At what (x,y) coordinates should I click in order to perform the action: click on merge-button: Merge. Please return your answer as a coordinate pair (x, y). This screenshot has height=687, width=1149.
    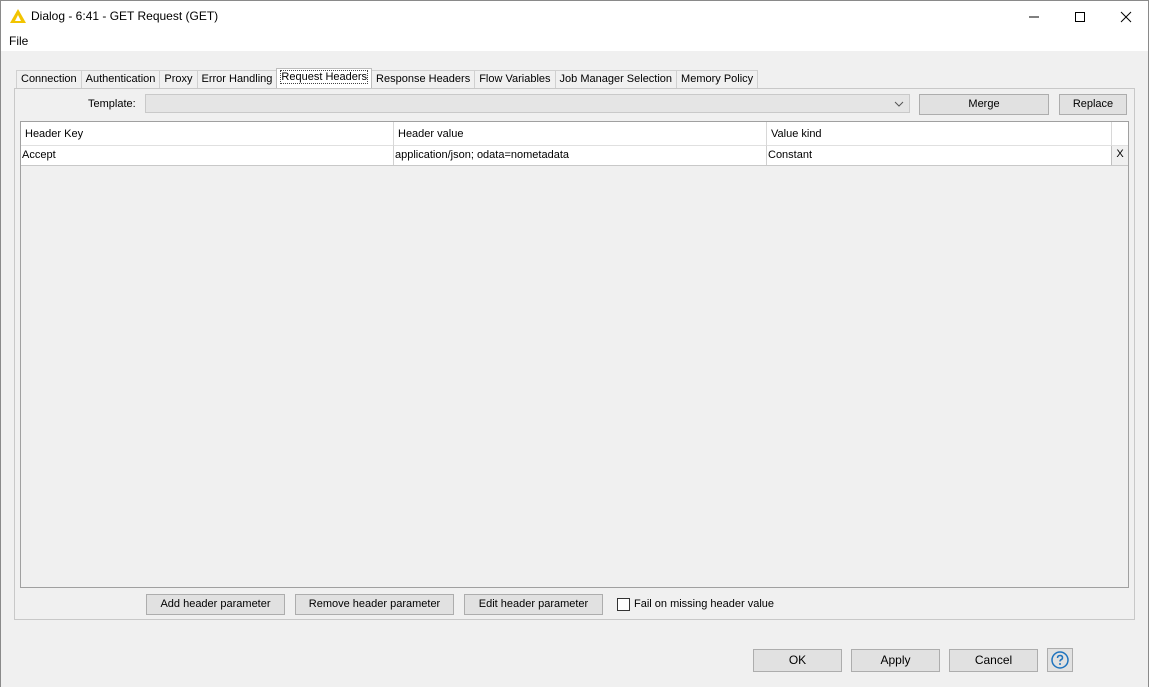
    Looking at the image, I should click on (984, 104).